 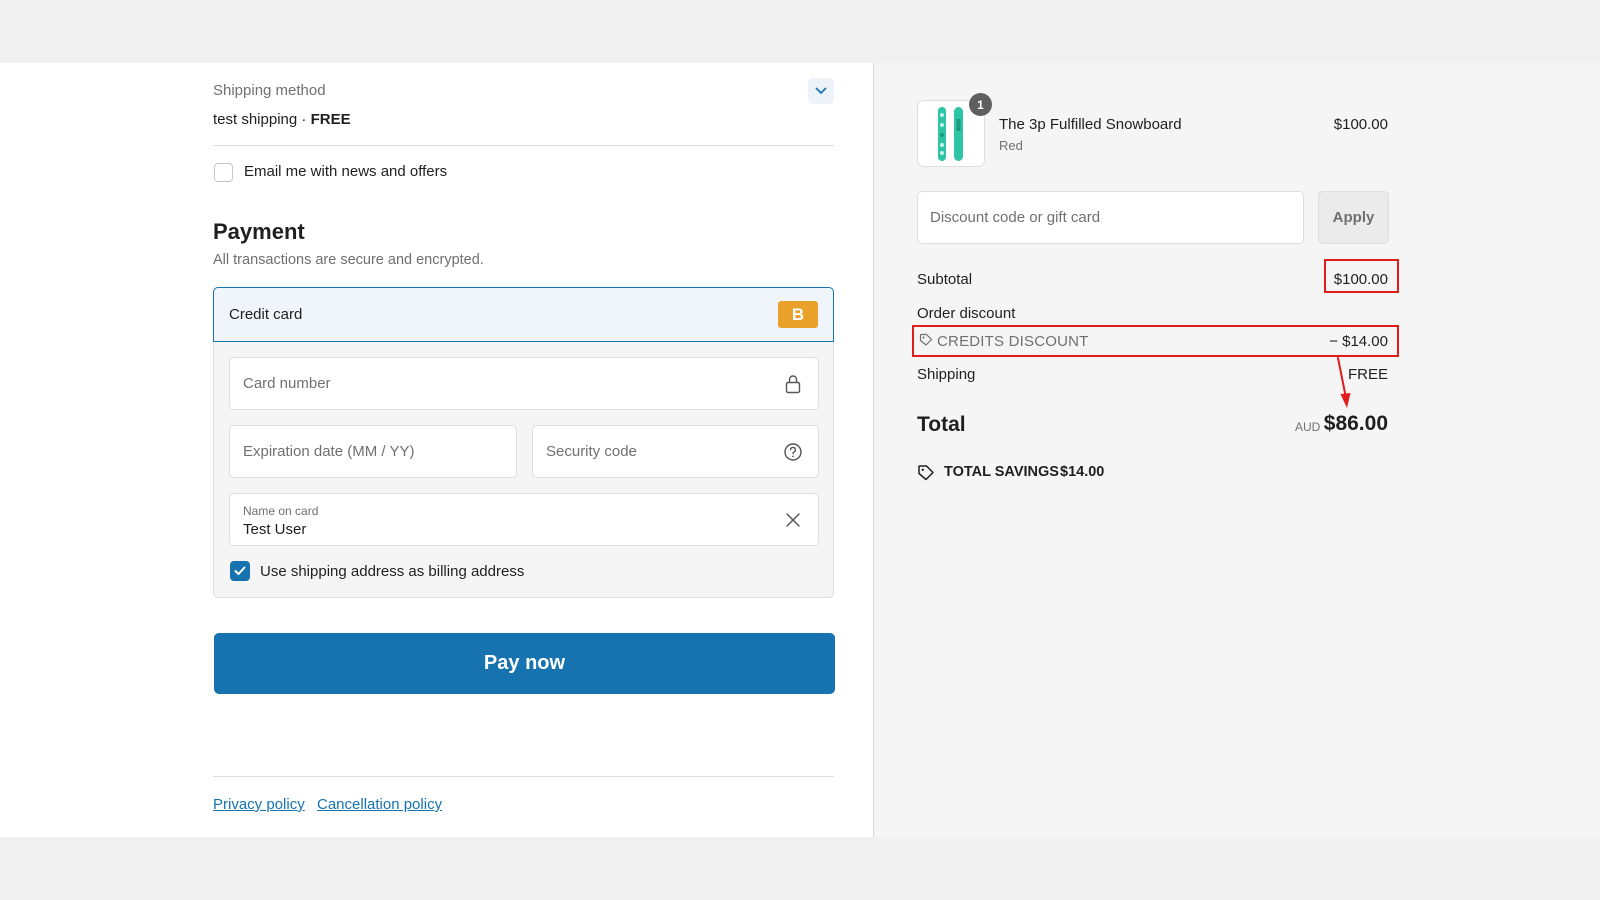 I want to click on name-on-card-field: Name on card Test User, so click(x=524, y=519).